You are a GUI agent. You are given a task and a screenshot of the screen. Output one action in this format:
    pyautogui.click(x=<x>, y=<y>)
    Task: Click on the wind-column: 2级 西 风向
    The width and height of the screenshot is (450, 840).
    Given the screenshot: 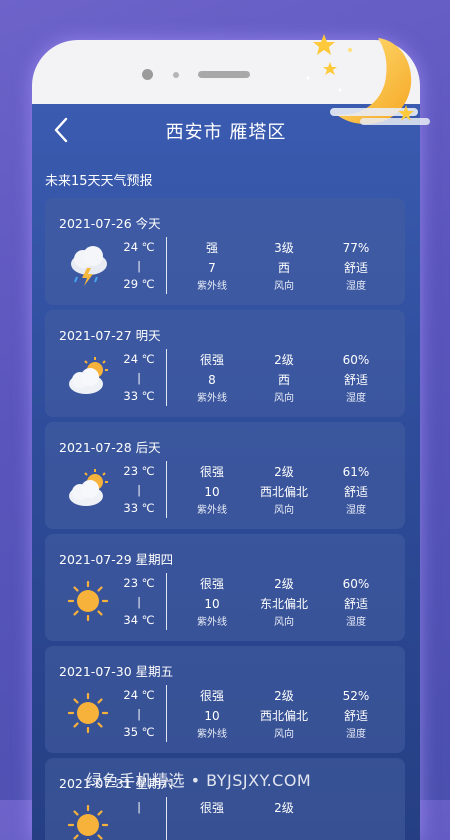 What is the action you would take?
    pyautogui.click(x=284, y=379)
    